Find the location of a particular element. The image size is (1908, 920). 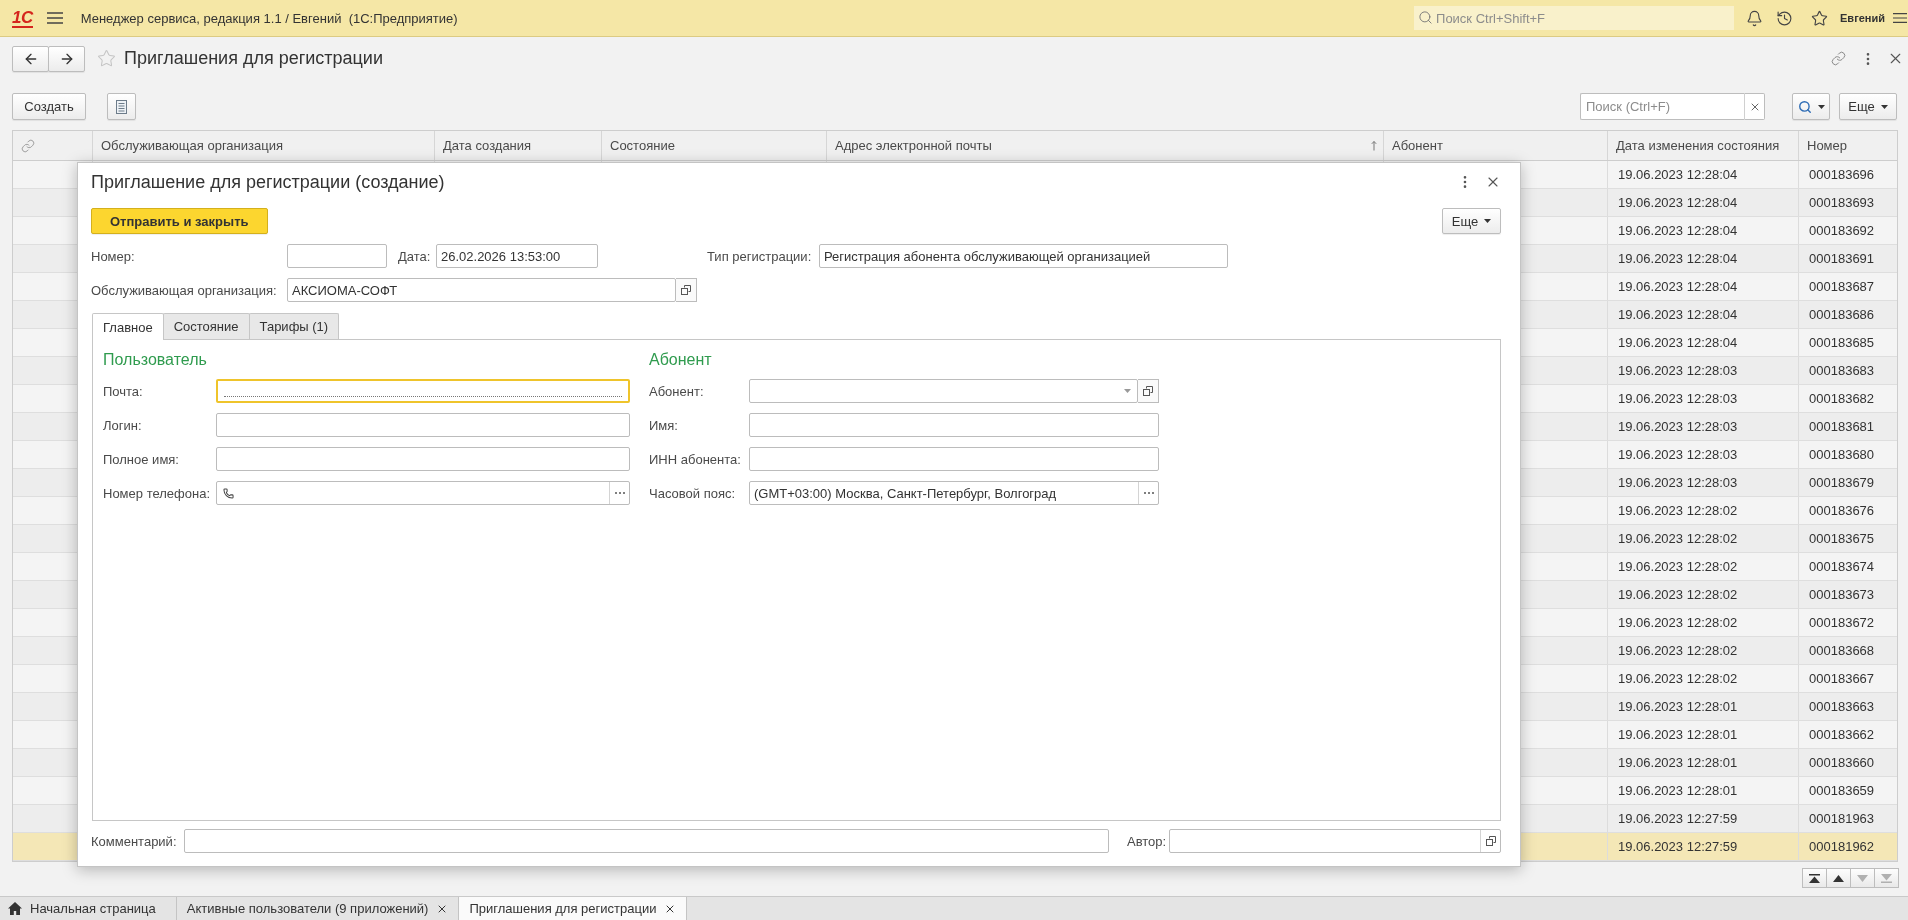

table-cell: 000183668 is located at coordinates (1847, 650).